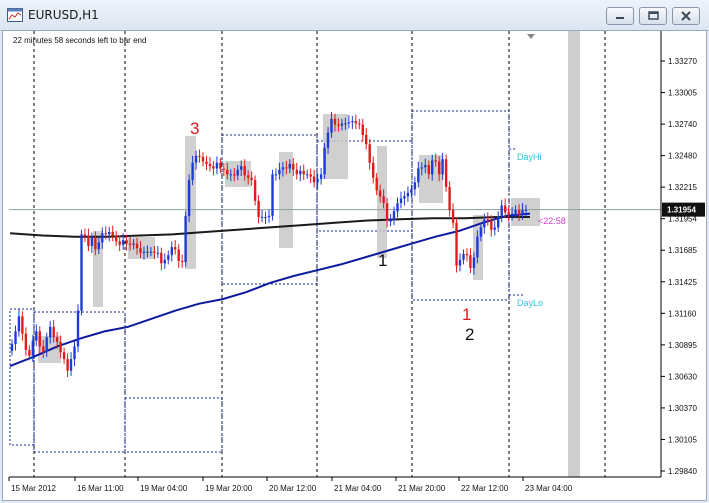 Image resolution: width=709 pixels, height=503 pixels. I want to click on wave-label-3: 3, so click(194, 128).